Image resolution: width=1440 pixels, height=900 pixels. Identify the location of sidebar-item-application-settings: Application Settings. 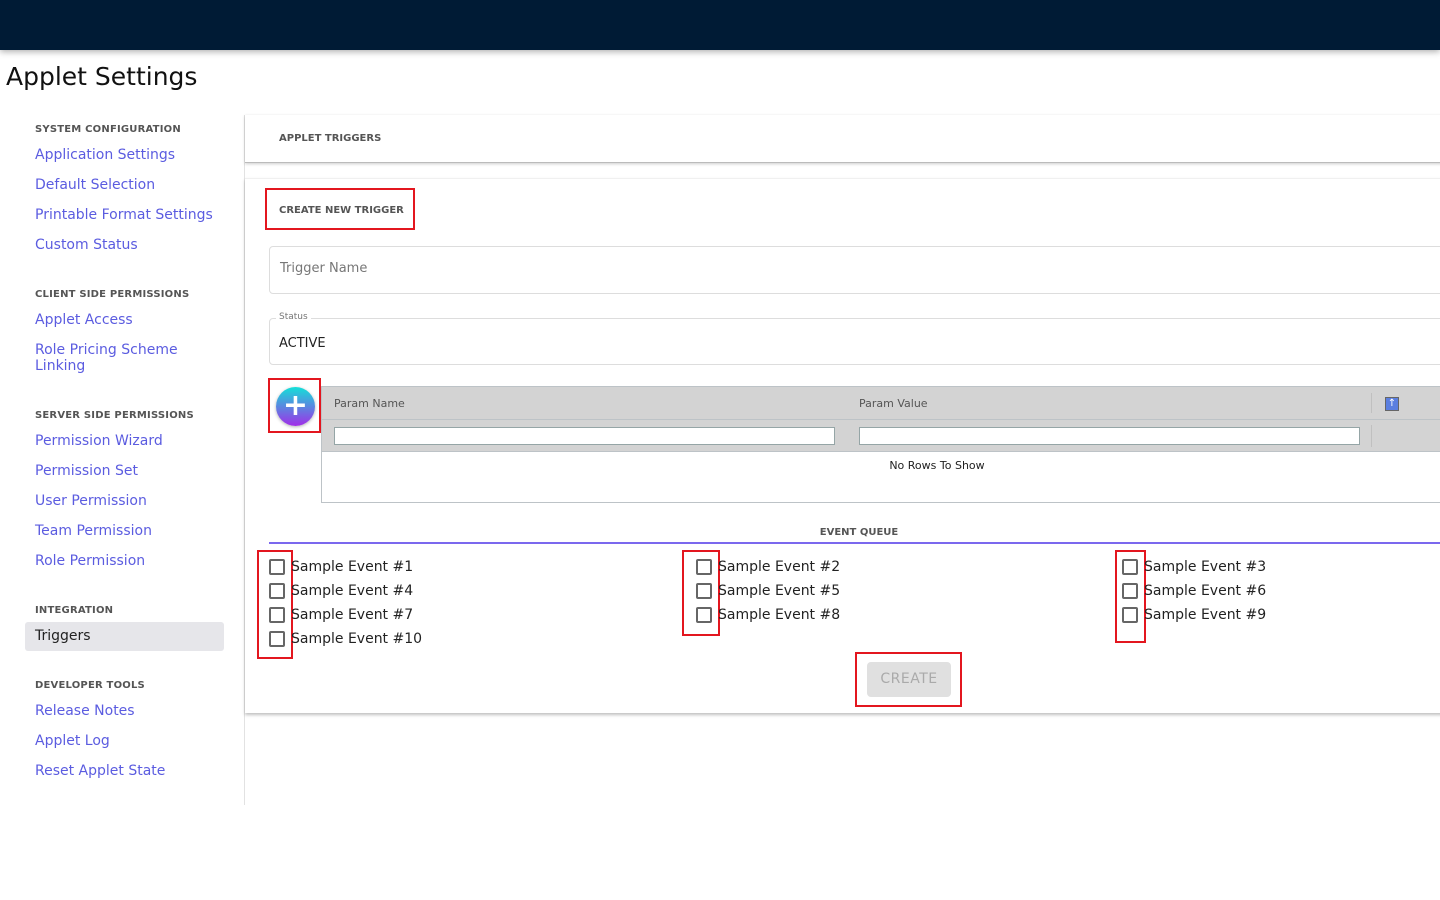
(125, 155).